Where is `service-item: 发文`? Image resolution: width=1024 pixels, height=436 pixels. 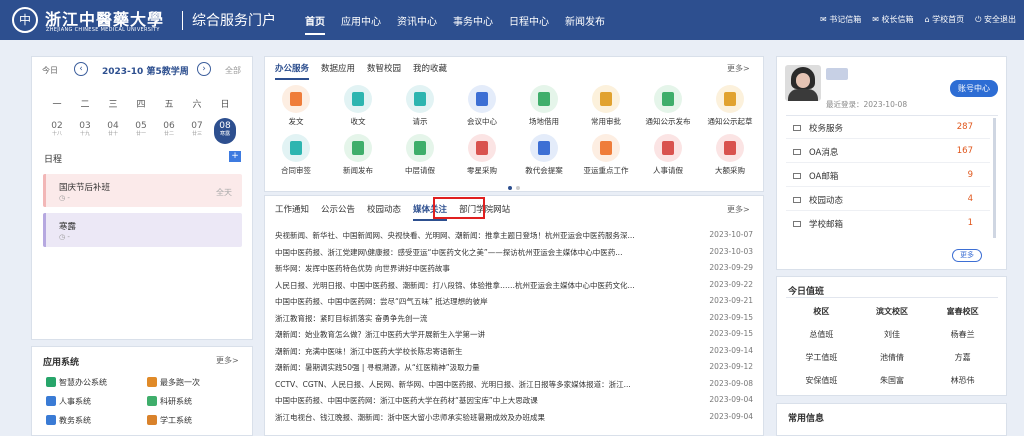 service-item: 发文 is located at coordinates (296, 106).